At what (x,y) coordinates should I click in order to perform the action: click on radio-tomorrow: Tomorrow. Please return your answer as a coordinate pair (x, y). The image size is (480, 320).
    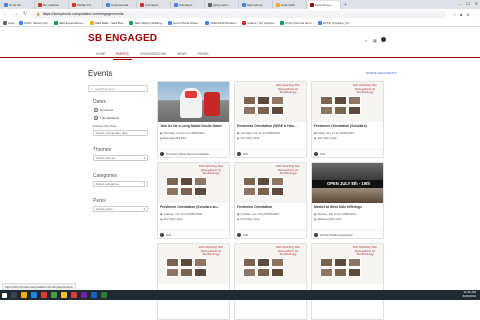
    Looking at the image, I should click on (103, 110).